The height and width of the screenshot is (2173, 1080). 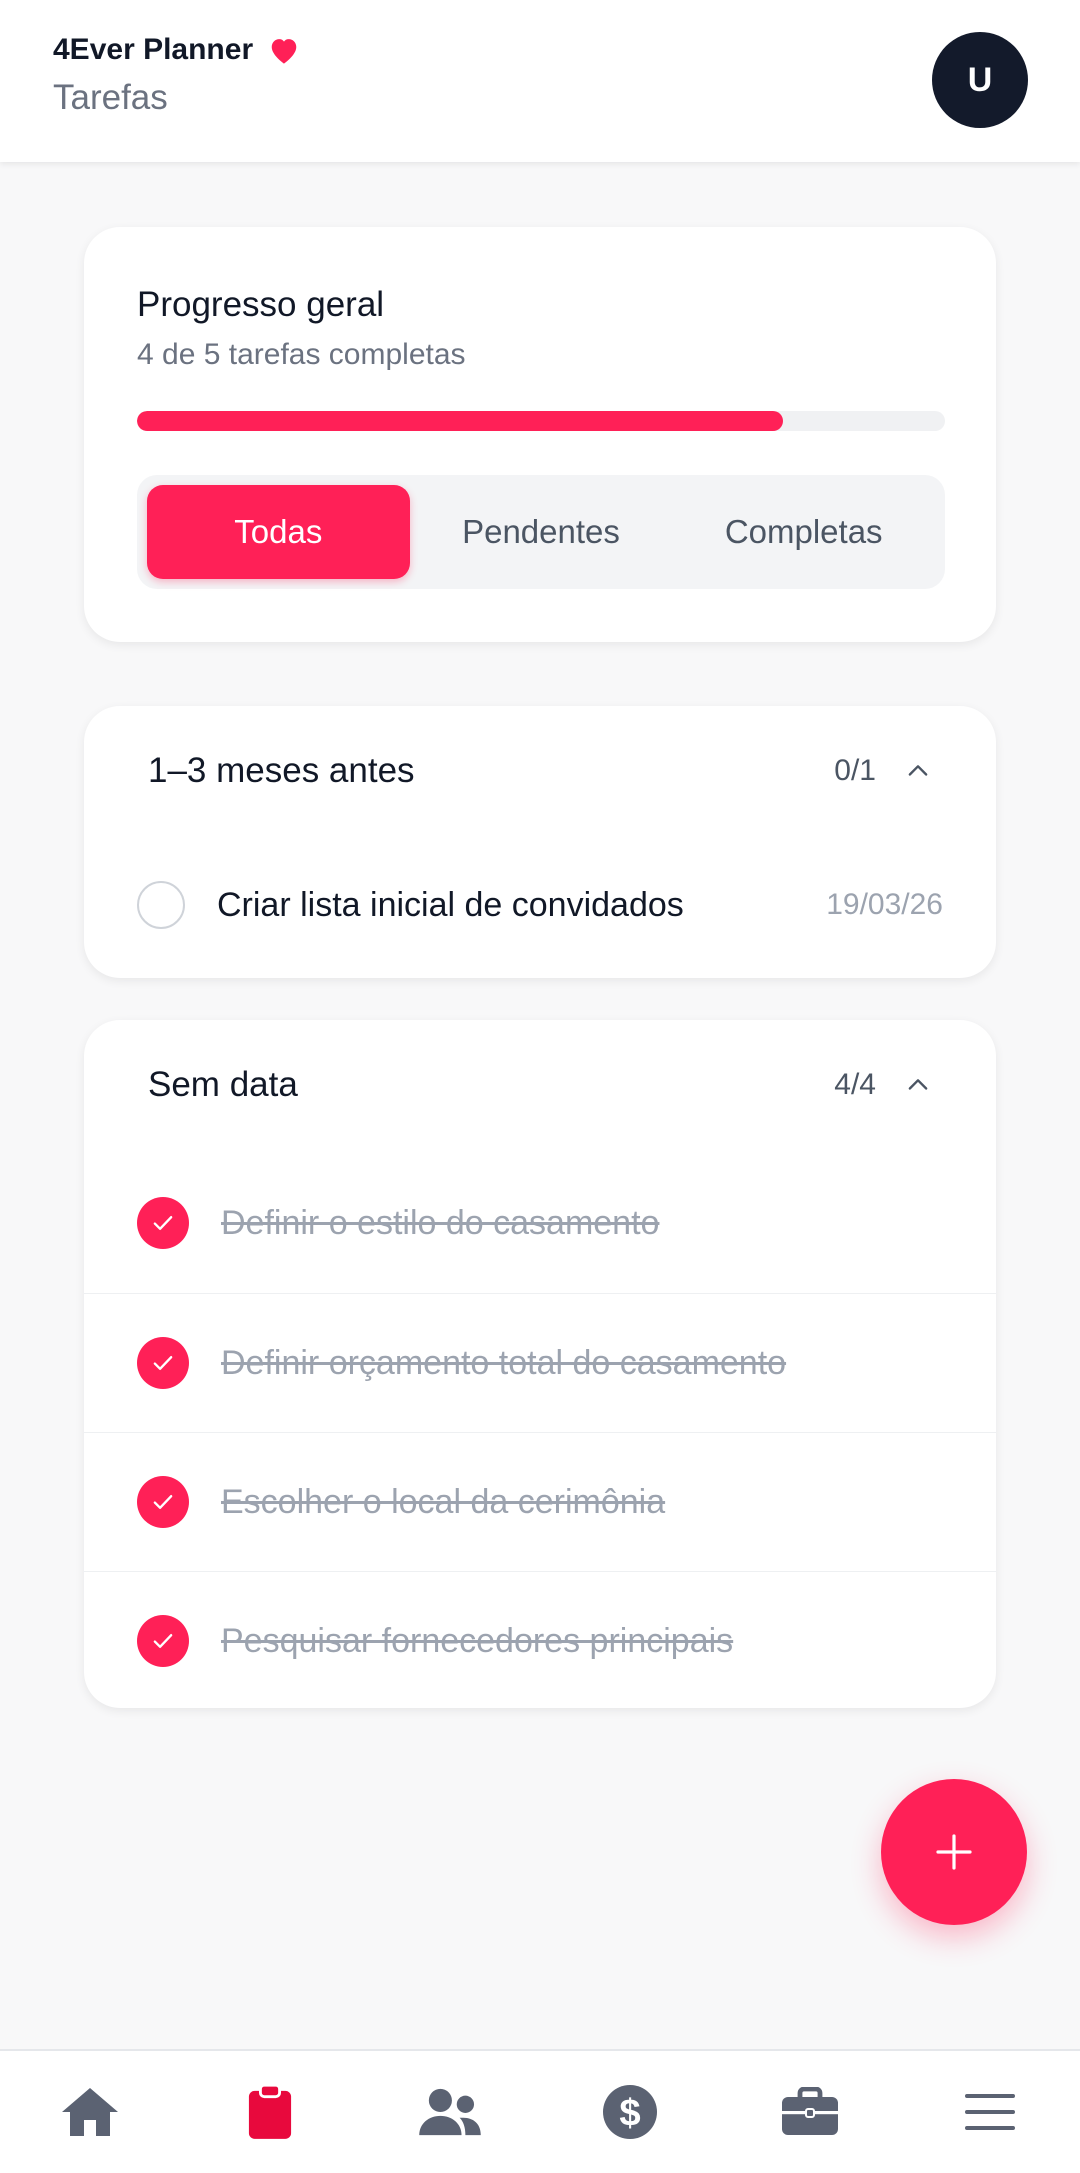 I want to click on nav-budget: $, so click(x=630, y=2112).